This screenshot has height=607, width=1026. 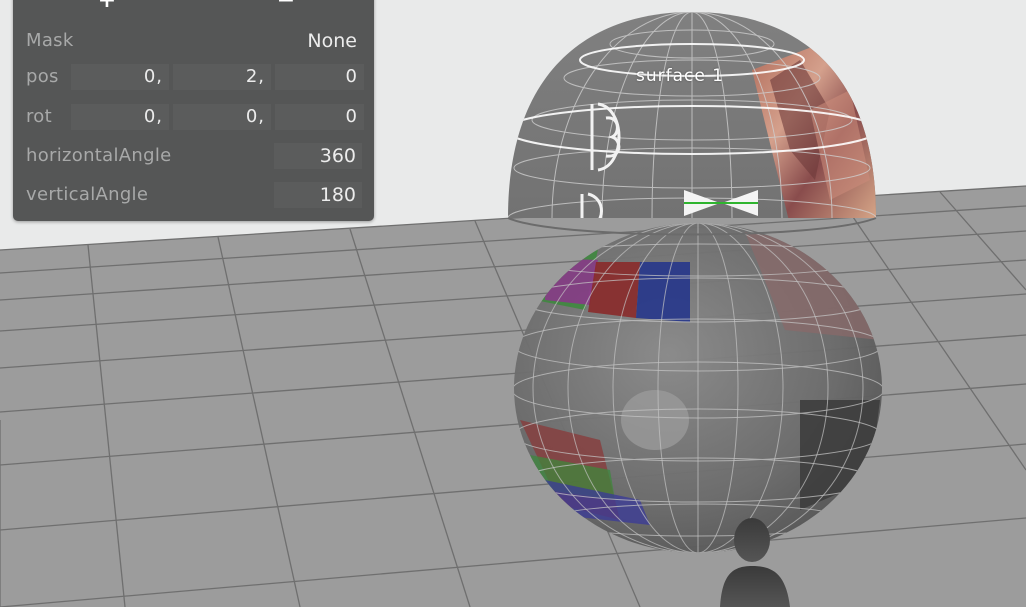 I want to click on horizontal-angle-field: 360, so click(x=318, y=156).